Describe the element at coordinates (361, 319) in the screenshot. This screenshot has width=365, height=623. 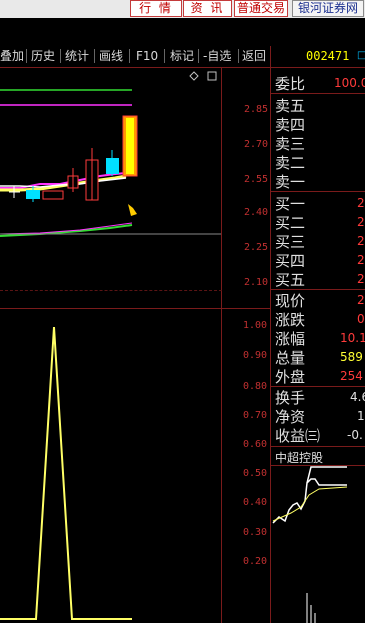
I see `change-value: 0` at that location.